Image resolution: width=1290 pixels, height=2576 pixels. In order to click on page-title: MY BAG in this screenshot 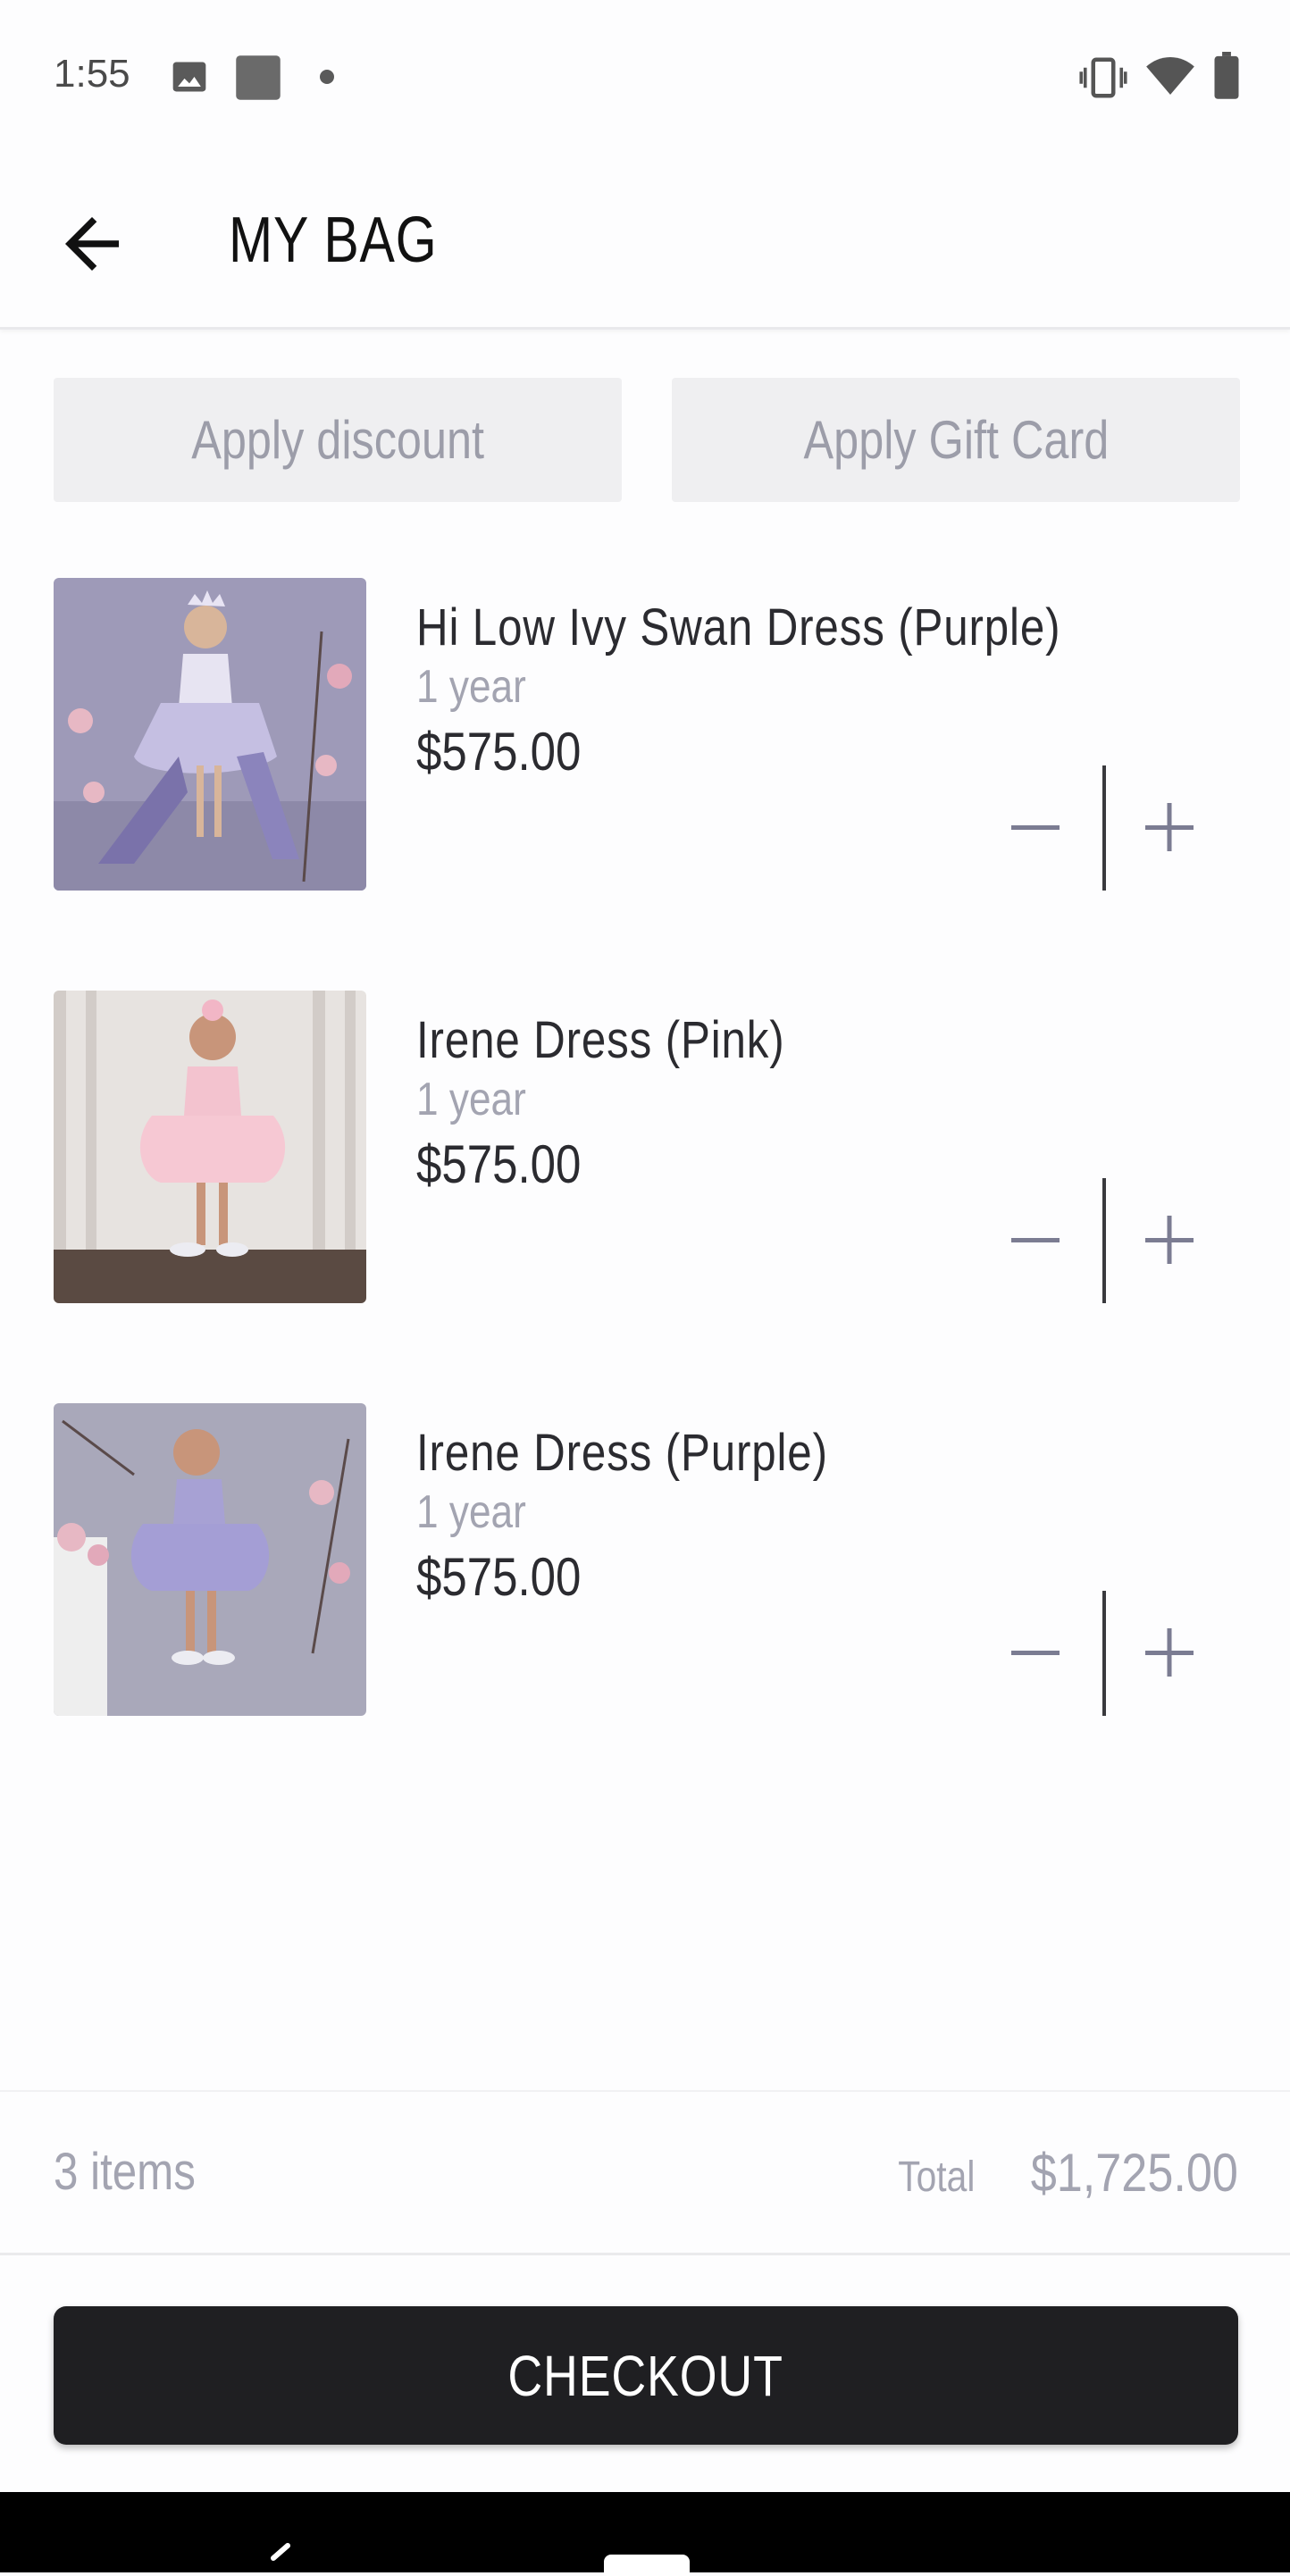, I will do `click(333, 240)`.